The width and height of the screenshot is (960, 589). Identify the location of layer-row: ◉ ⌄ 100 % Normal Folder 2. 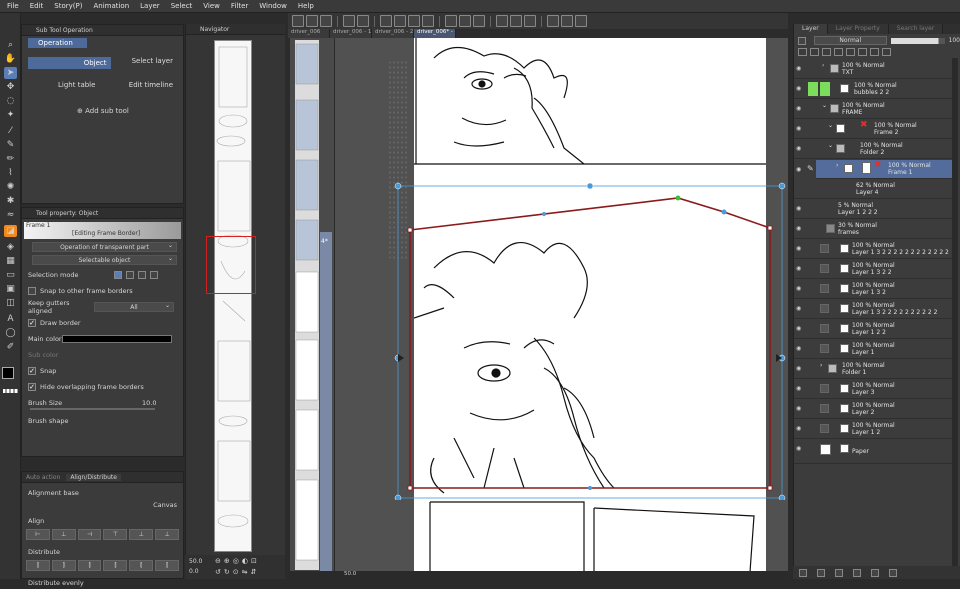
(873, 149).